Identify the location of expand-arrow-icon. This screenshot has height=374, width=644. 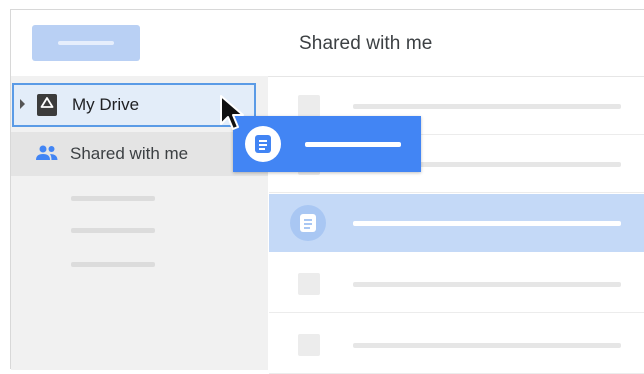
(22, 104).